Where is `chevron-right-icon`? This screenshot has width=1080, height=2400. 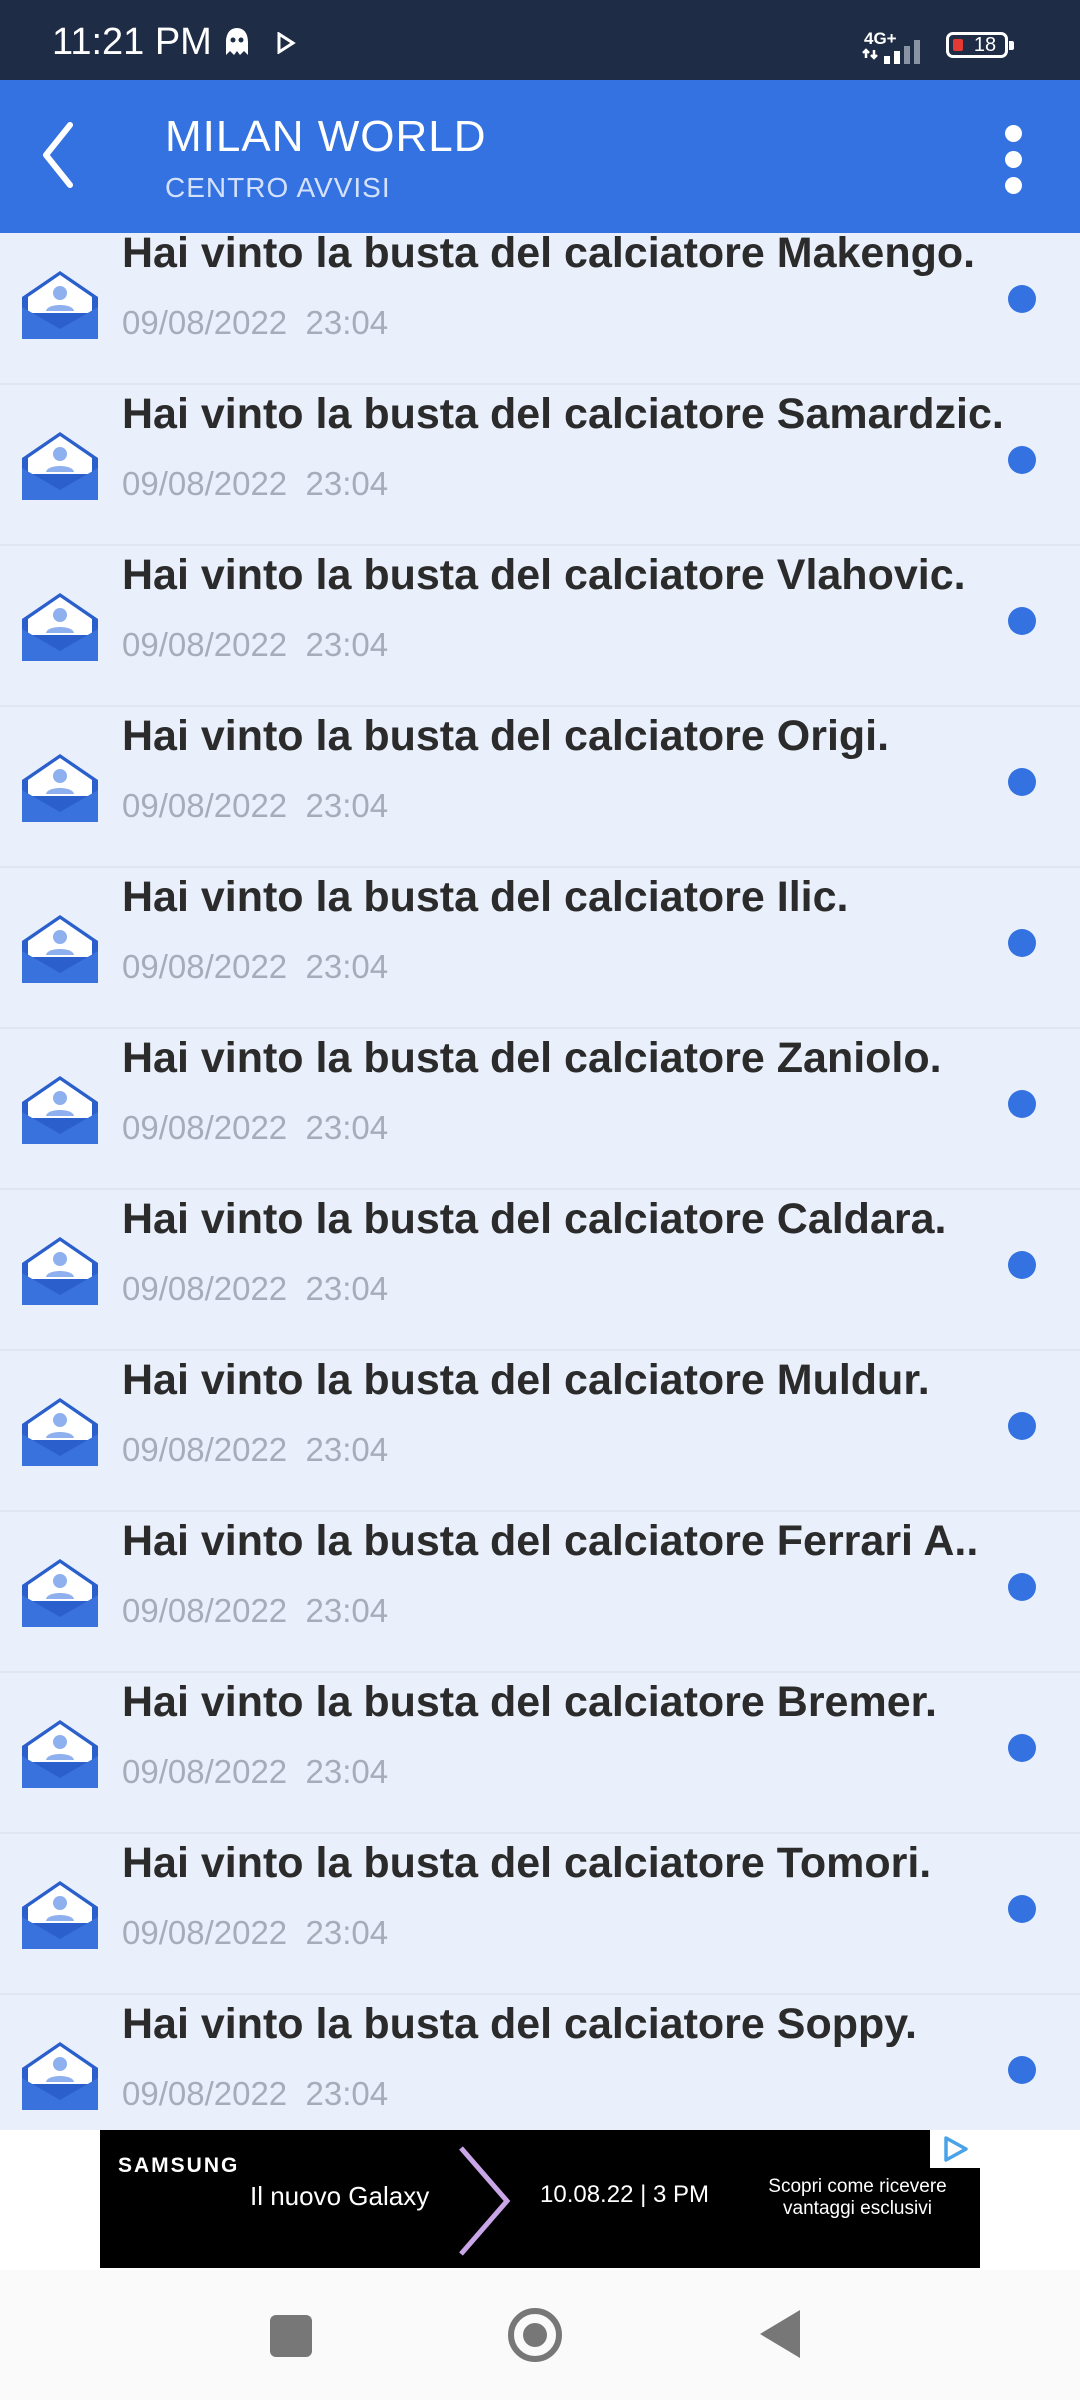 chevron-right-icon is located at coordinates (485, 2203).